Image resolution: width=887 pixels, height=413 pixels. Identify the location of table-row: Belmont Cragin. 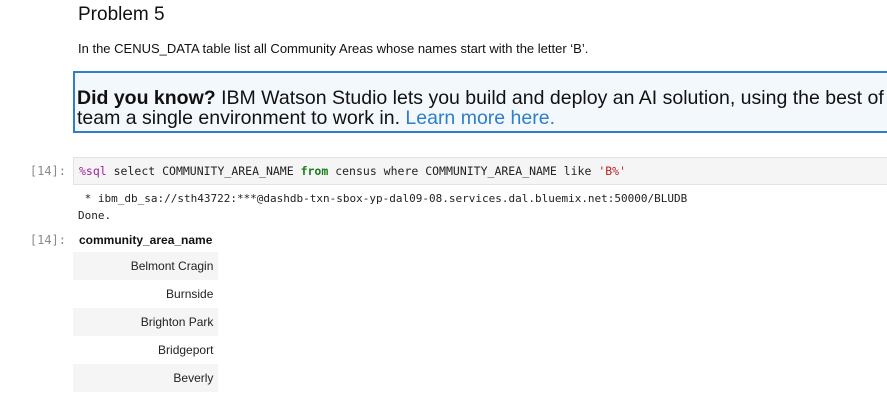
(146, 266).